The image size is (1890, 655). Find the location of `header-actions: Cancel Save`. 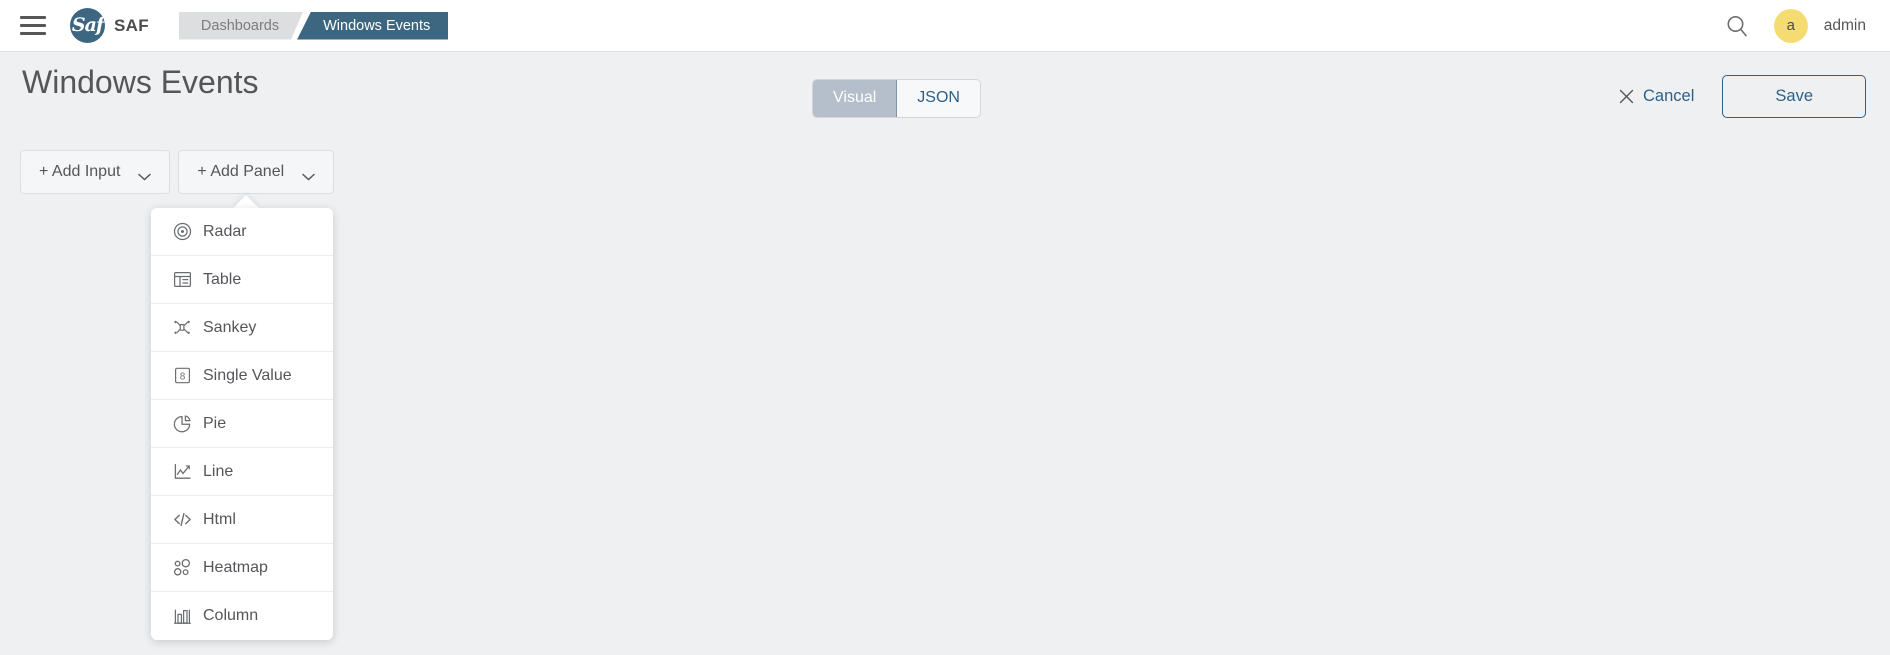

header-actions: Cancel Save is located at coordinates (1740, 96).